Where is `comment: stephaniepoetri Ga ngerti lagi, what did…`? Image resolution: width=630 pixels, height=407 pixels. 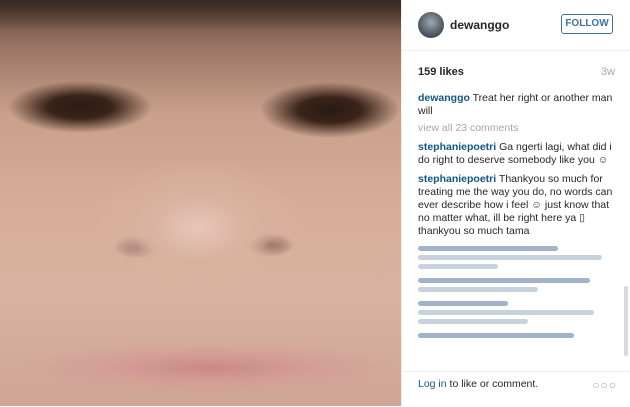 comment: stephaniepoetri Ga ngerti lagi, what did… is located at coordinates (516, 154).